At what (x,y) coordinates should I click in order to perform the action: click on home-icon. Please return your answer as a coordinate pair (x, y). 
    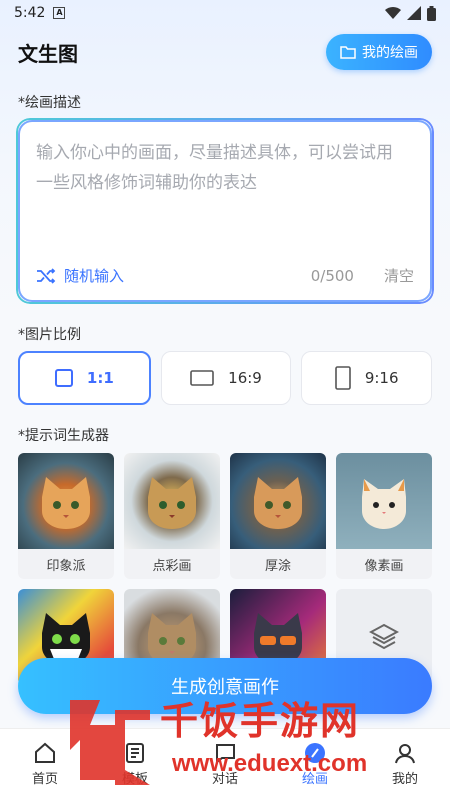
    Looking at the image, I should click on (45, 752).